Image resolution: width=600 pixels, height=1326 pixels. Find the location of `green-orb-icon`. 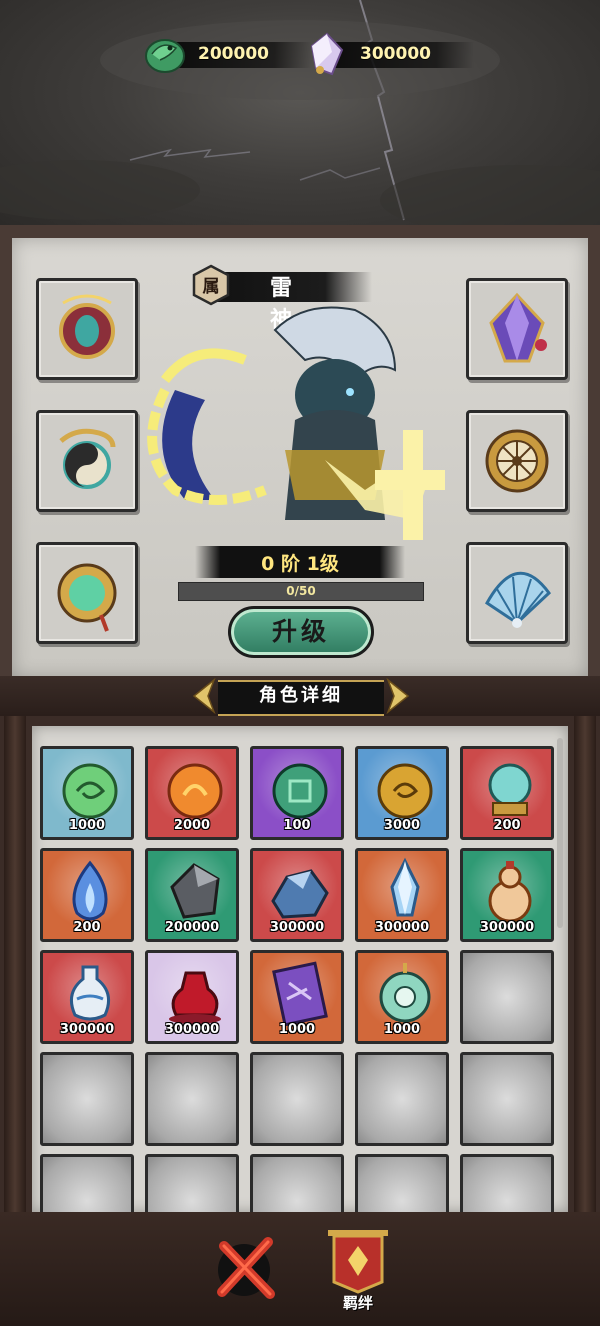

green-orb-icon is located at coordinates (90, 791).